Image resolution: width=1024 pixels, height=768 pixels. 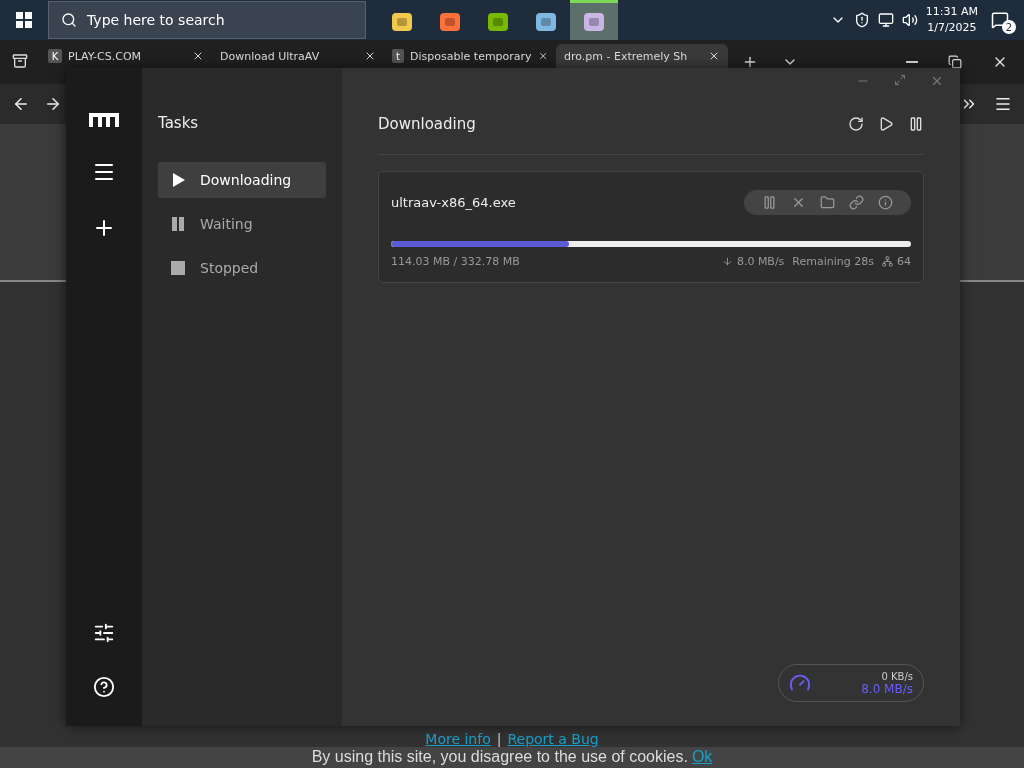 What do you see at coordinates (104, 633) in the screenshot?
I see `settings-icon` at bounding box center [104, 633].